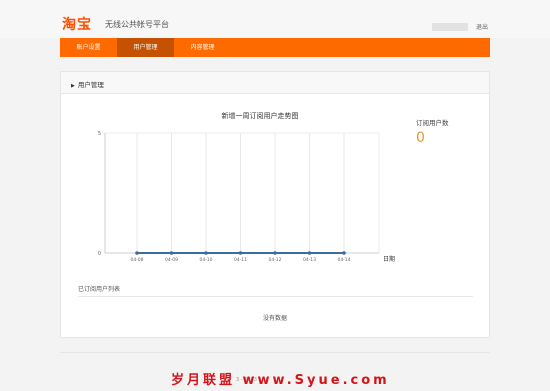 The height and width of the screenshot is (391, 550). I want to click on empty-list-message: 没有数据, so click(274, 318).